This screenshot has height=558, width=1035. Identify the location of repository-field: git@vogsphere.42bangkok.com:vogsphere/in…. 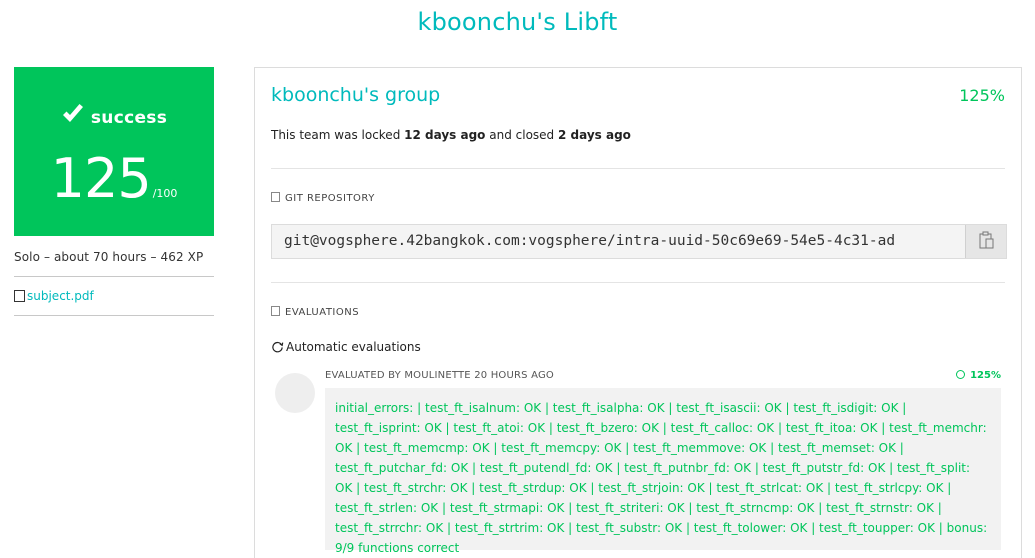
(639, 241).